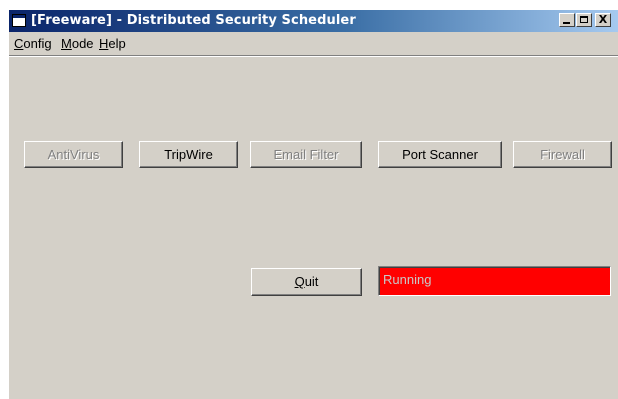  I want to click on quit-mnemonic: Q, so click(299, 281).